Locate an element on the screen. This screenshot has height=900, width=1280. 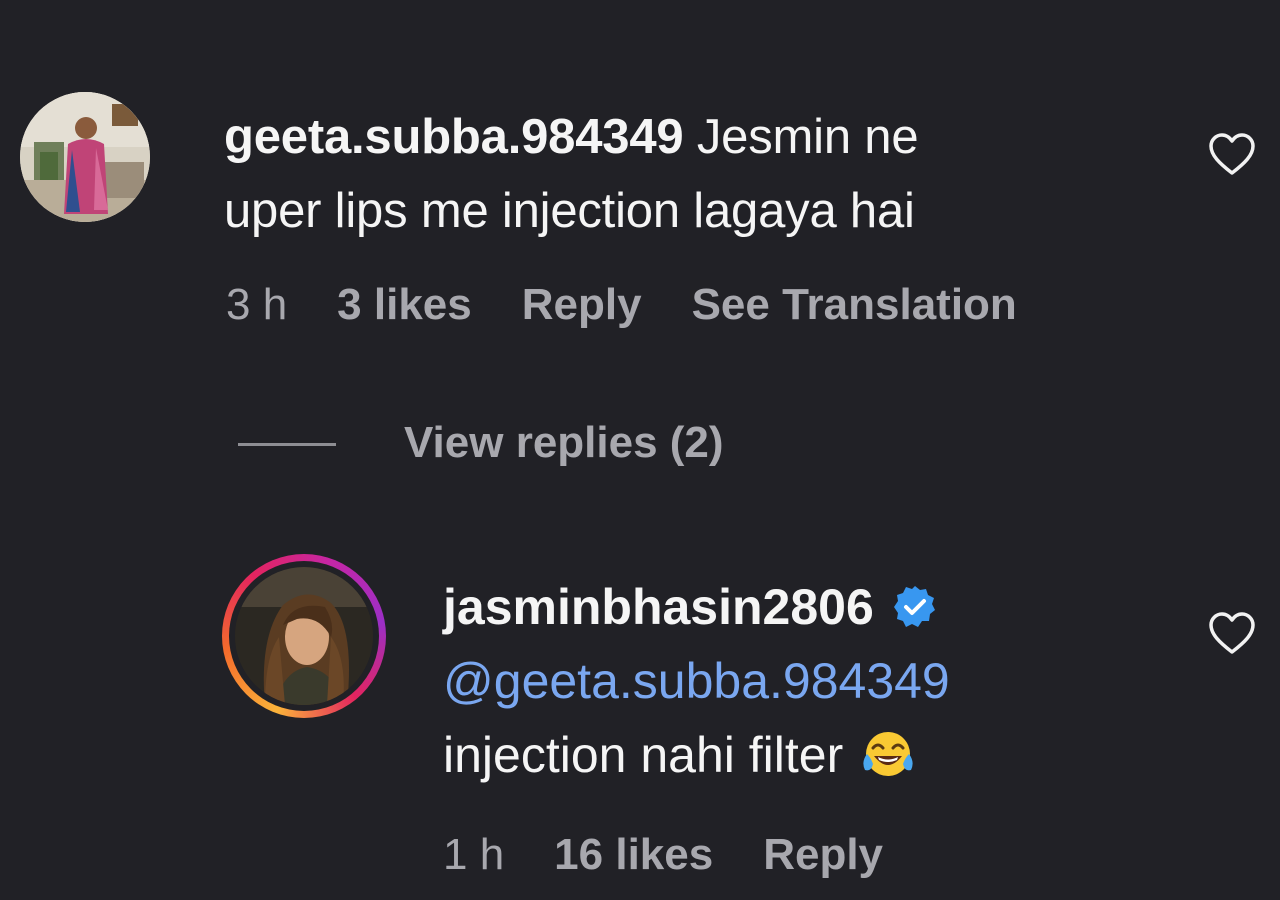
comment-text-line2: uper lips me injection lagaya hai is located at coordinates (569, 211).